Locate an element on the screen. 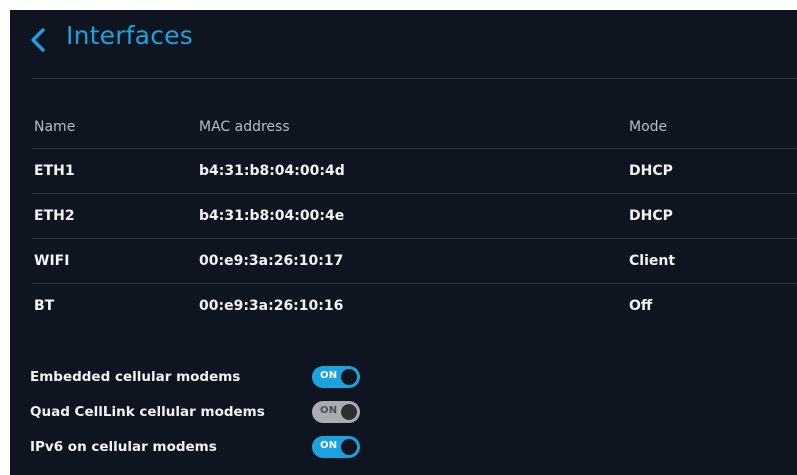 The image size is (797, 475). interface-name: ETH1 is located at coordinates (54, 171).